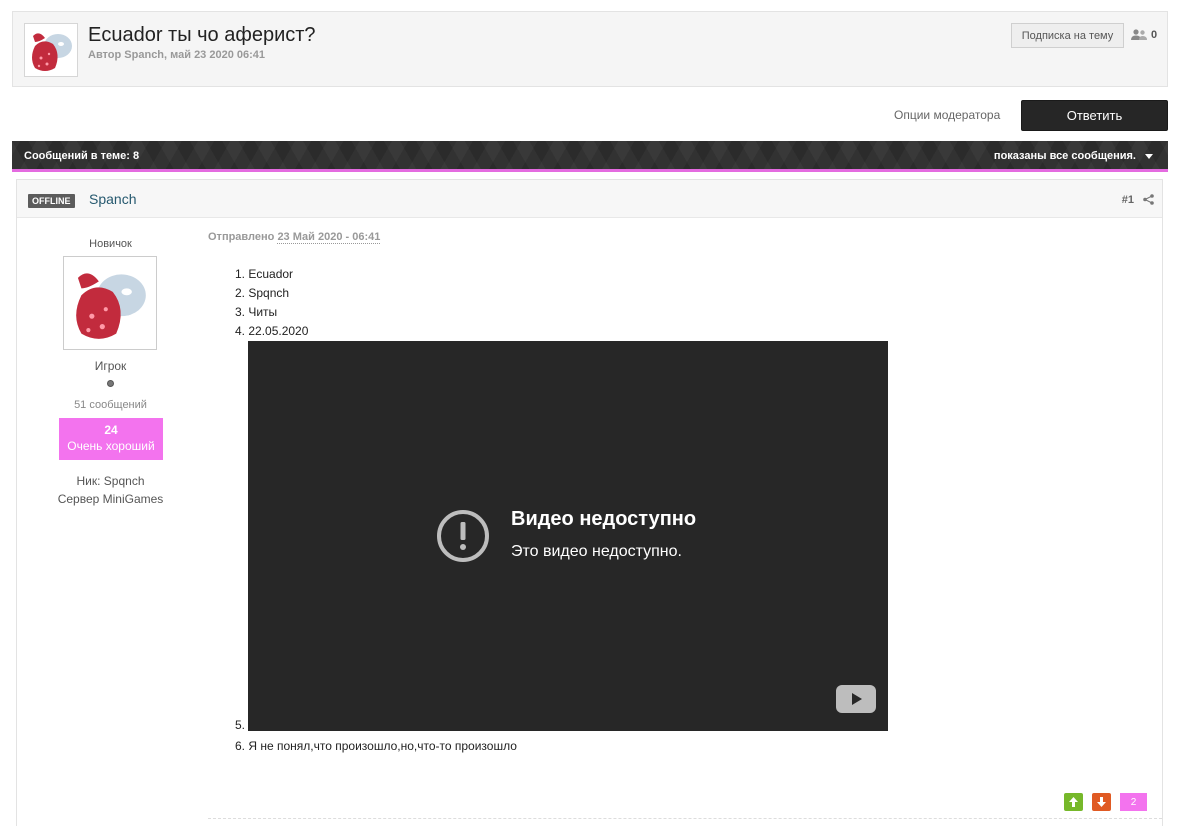 The image size is (1179, 826). Describe the element at coordinates (112, 199) in the screenshot. I see `post-author-link: Spanch` at that location.